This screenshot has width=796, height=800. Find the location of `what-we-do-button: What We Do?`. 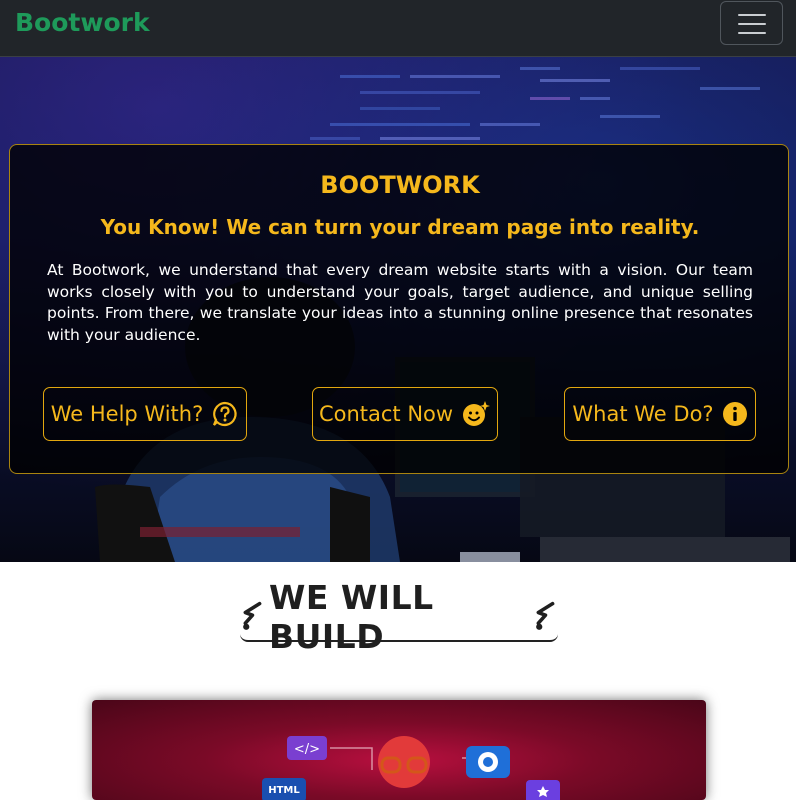

what-we-do-button: What We Do? is located at coordinates (660, 414).